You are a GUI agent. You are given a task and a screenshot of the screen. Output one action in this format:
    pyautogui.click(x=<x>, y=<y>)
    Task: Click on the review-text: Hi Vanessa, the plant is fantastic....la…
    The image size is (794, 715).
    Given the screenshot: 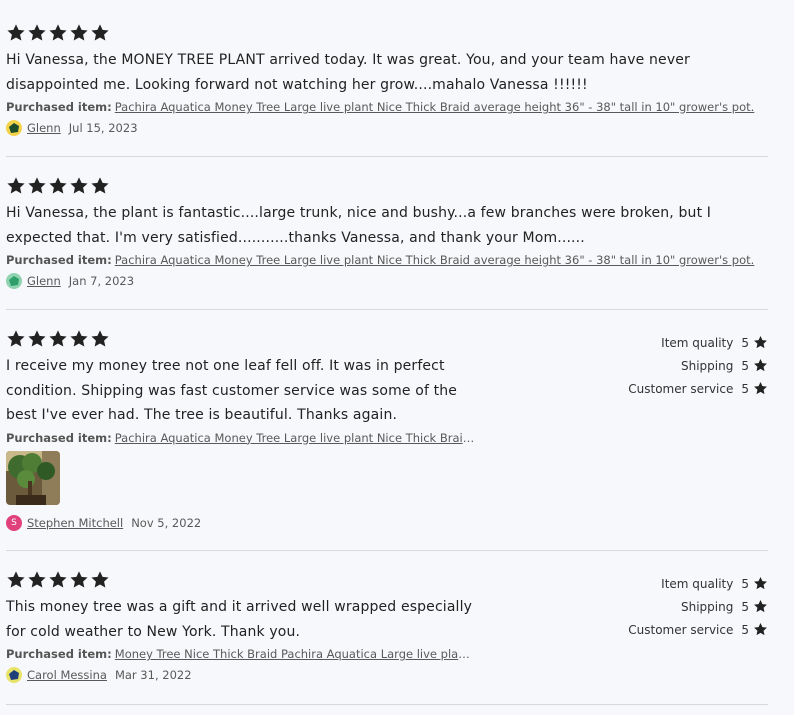 What is the action you would take?
    pyautogui.click(x=359, y=225)
    